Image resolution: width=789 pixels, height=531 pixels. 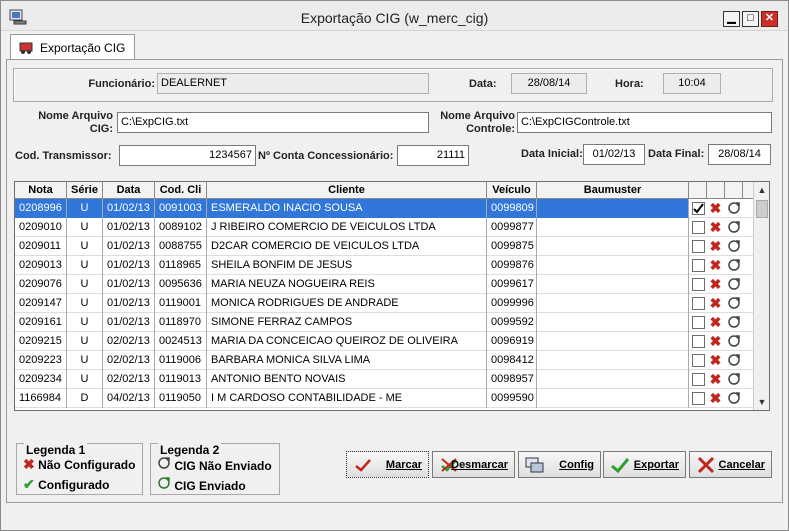 What do you see at coordinates (433, 155) in the screenshot?
I see `conta-input: 21111` at bounding box center [433, 155].